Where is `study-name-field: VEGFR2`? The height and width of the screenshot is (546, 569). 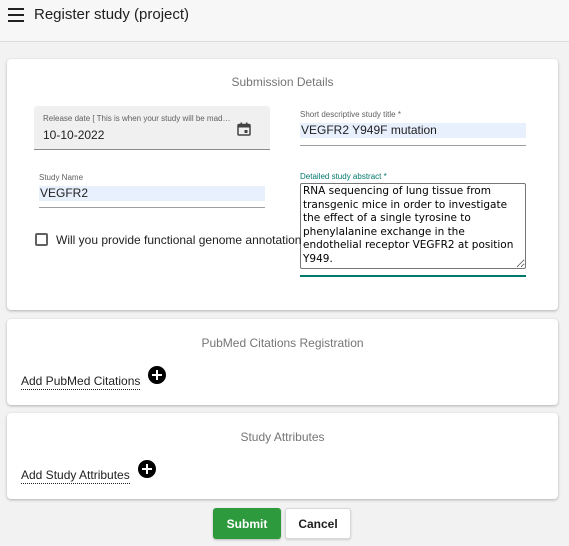 study-name-field: VEGFR2 is located at coordinates (152, 197).